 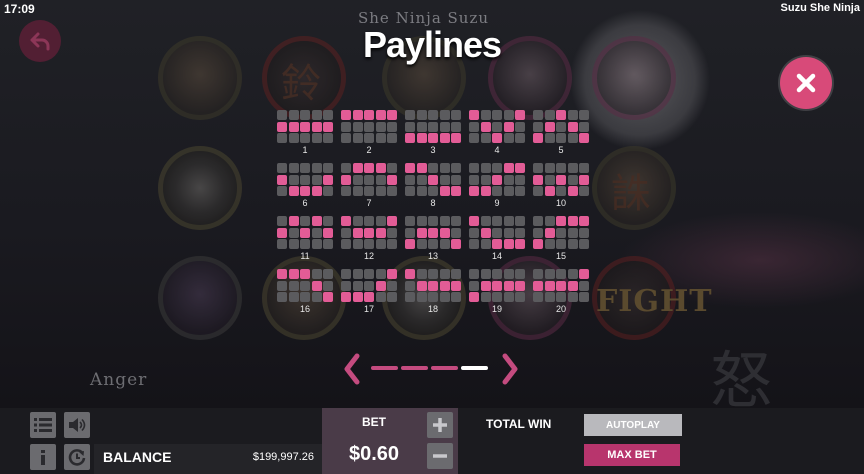 I want to click on sound-button, so click(x=77, y=425).